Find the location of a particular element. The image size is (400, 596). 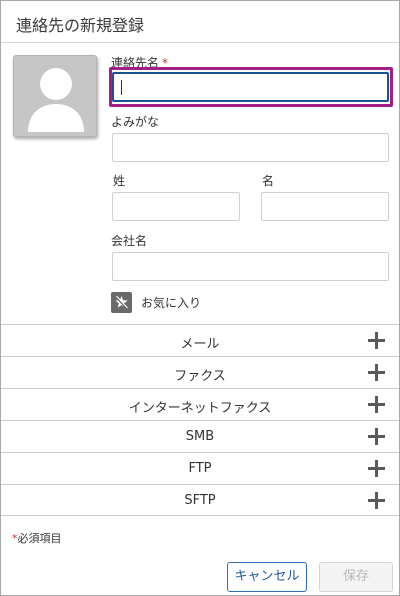

section-ftp: FTP is located at coordinates (200, 468).